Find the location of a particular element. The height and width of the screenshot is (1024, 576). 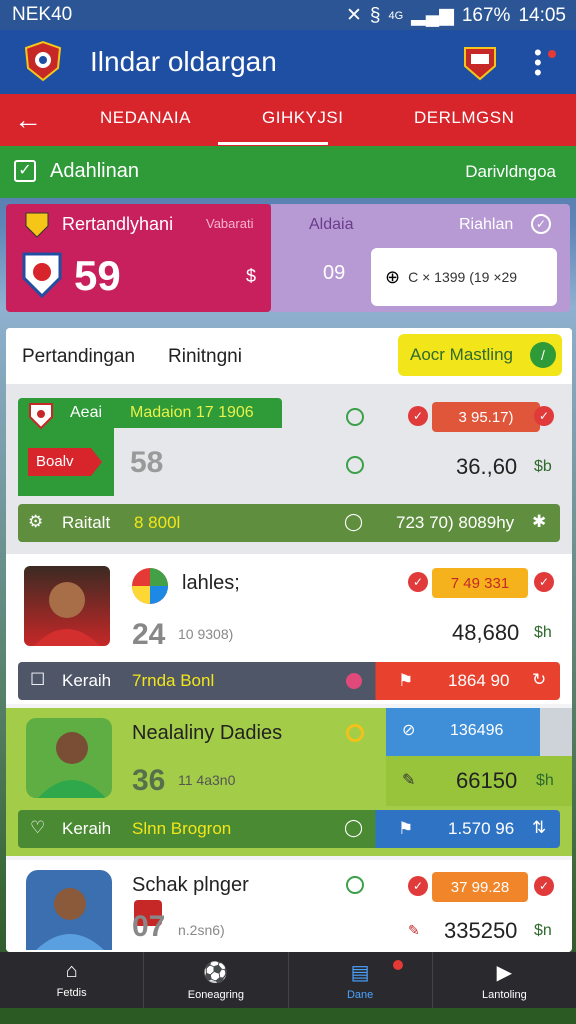

panel-tab-pertandingan: Pertandingan is located at coordinates (78, 357).